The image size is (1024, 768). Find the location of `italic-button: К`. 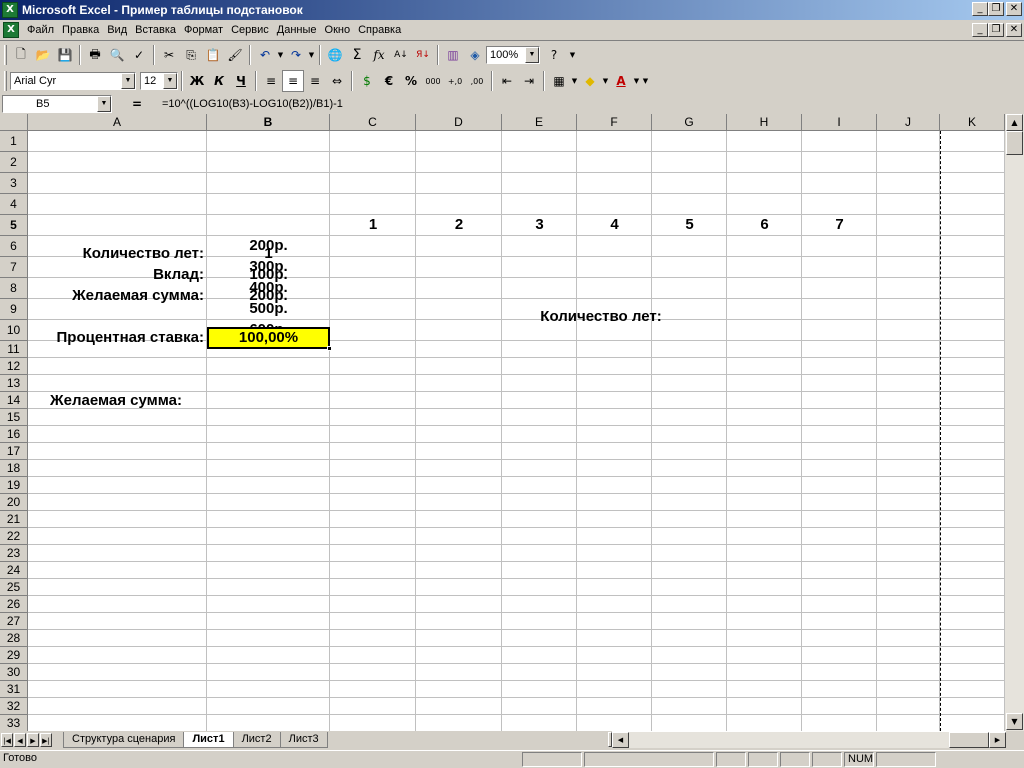

italic-button: К is located at coordinates (219, 81).